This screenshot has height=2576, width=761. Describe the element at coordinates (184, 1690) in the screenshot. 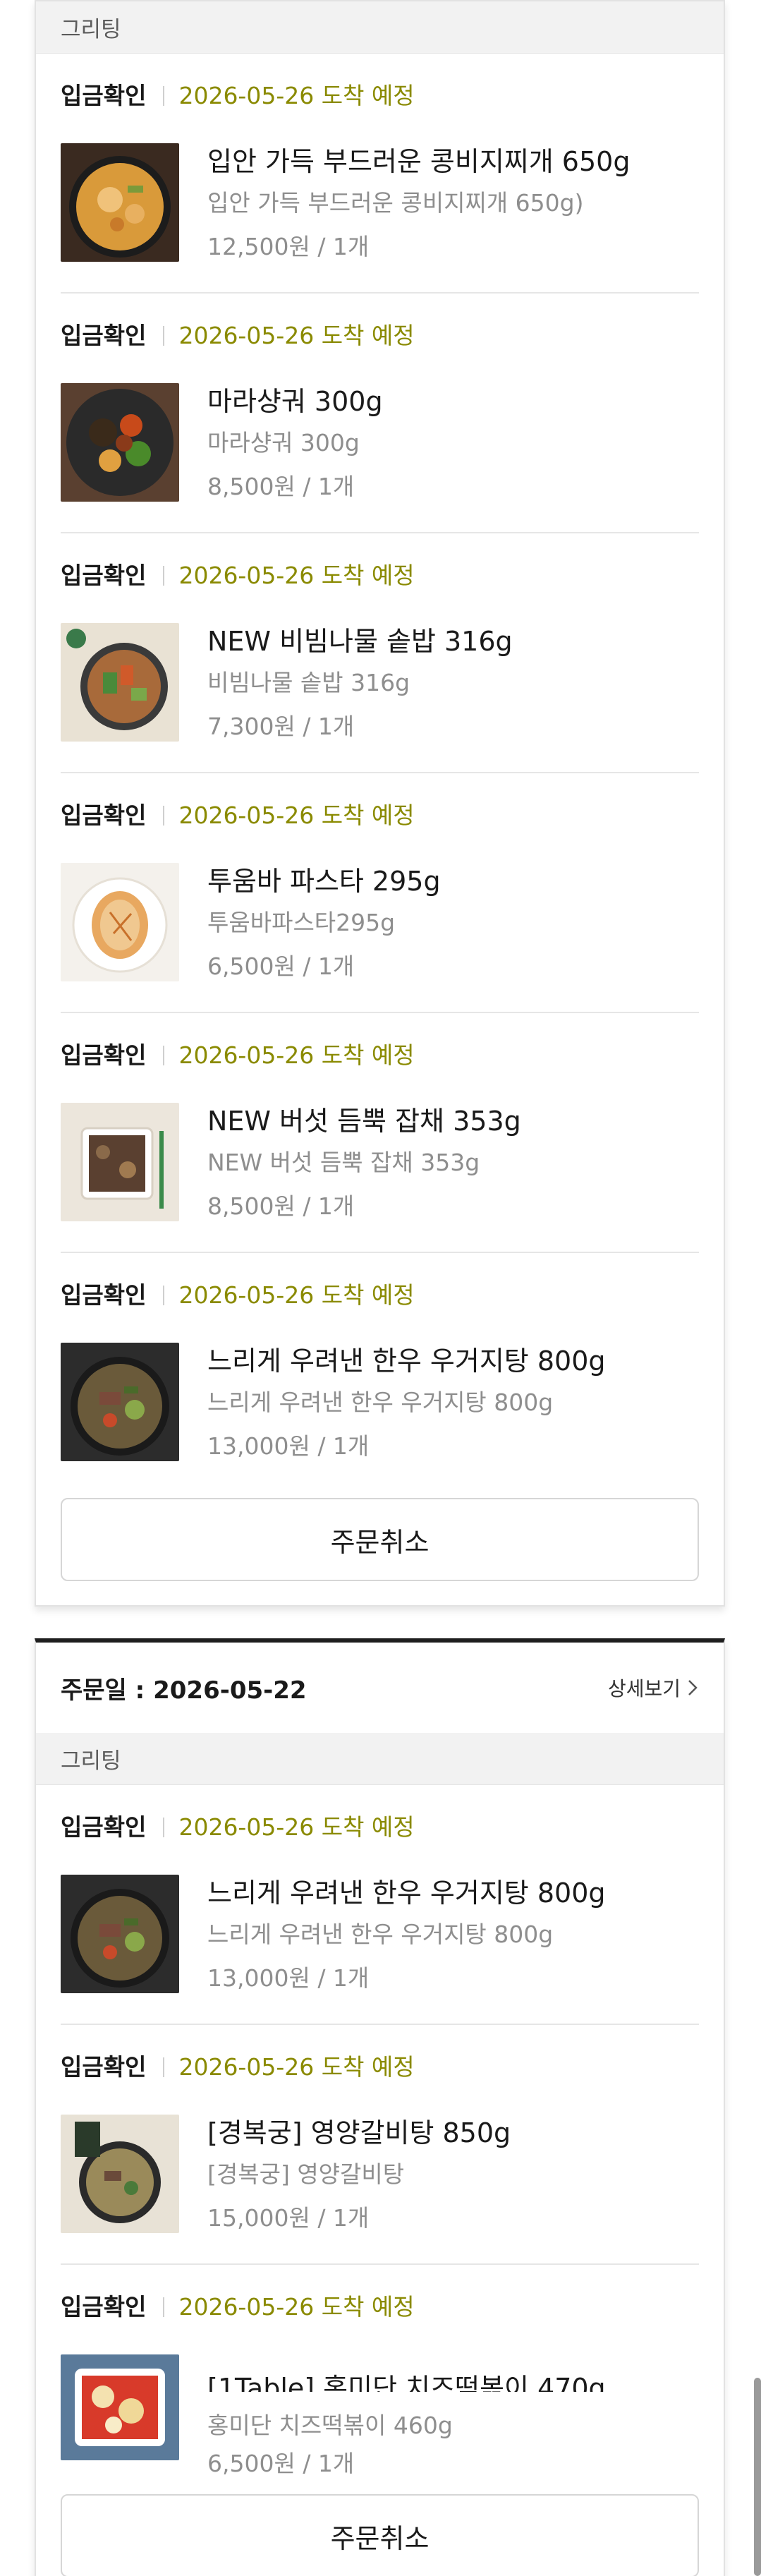

I see `order-date: 주문일 : 2026-05-22` at that location.